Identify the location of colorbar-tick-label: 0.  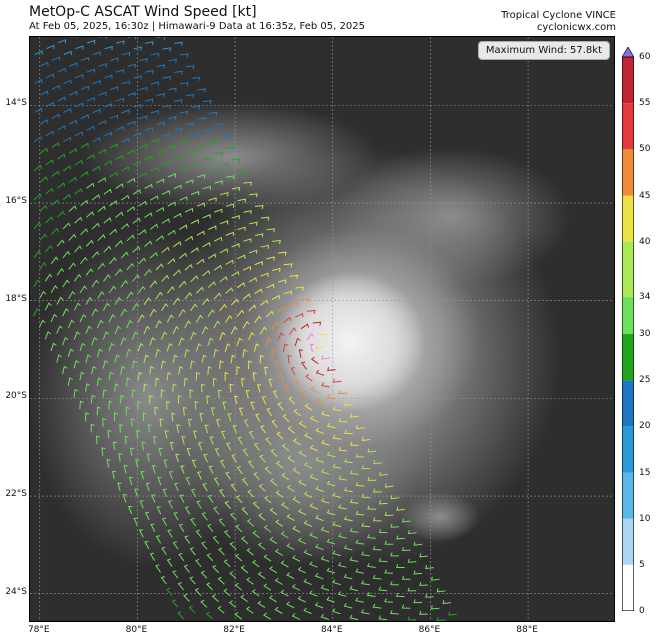
(642, 611).